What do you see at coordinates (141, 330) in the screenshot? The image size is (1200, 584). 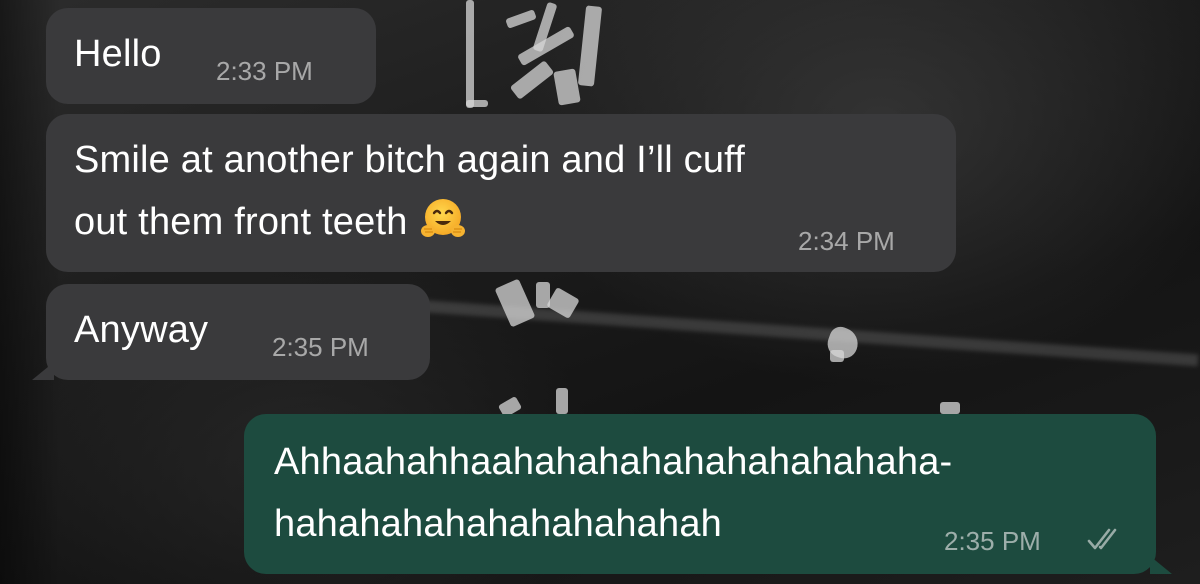 I see `message-text: Anyway` at bounding box center [141, 330].